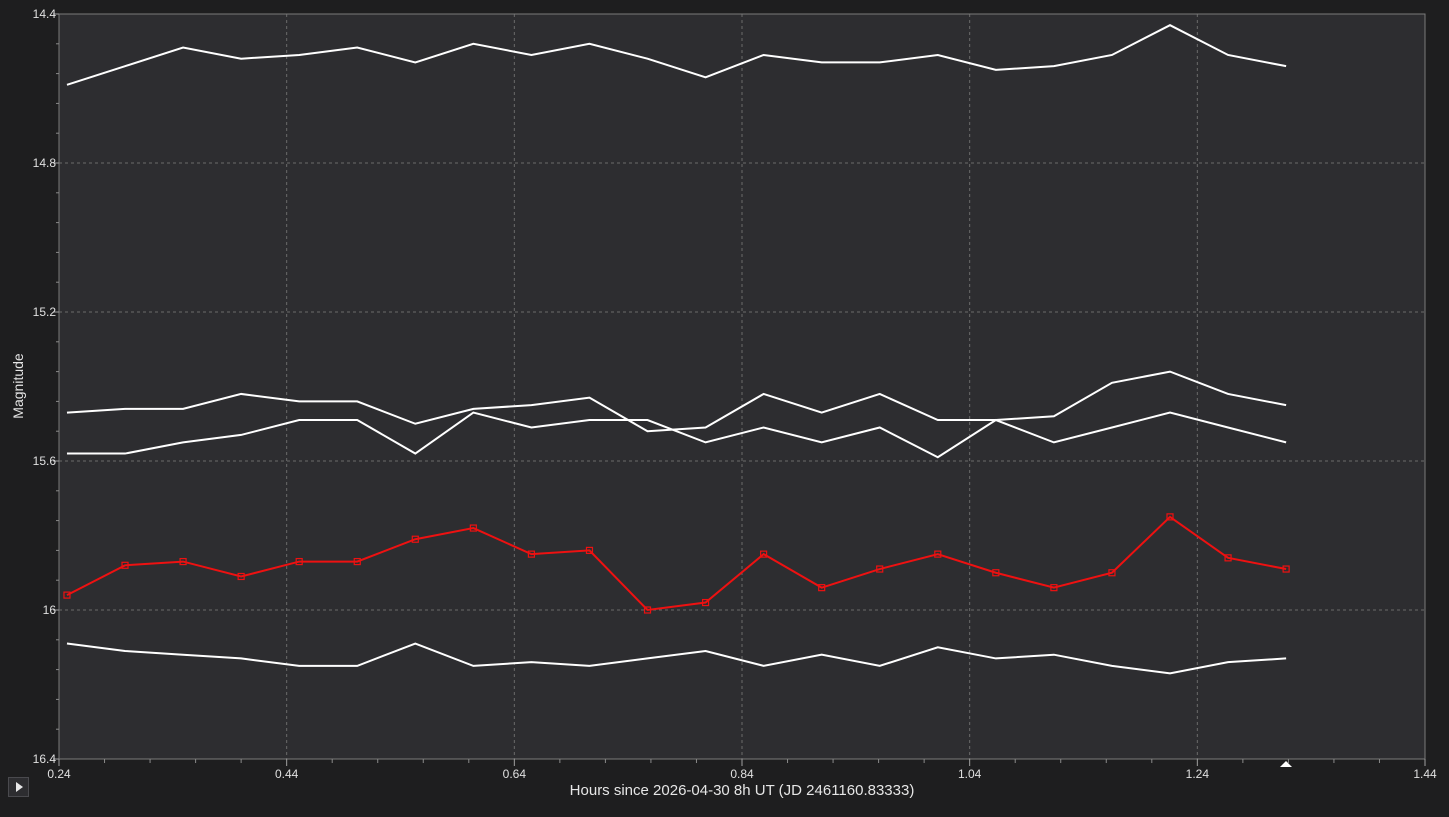 The width and height of the screenshot is (1449, 817). Describe the element at coordinates (45, 14) in the screenshot. I see `y-tick-label: 14.4` at that location.